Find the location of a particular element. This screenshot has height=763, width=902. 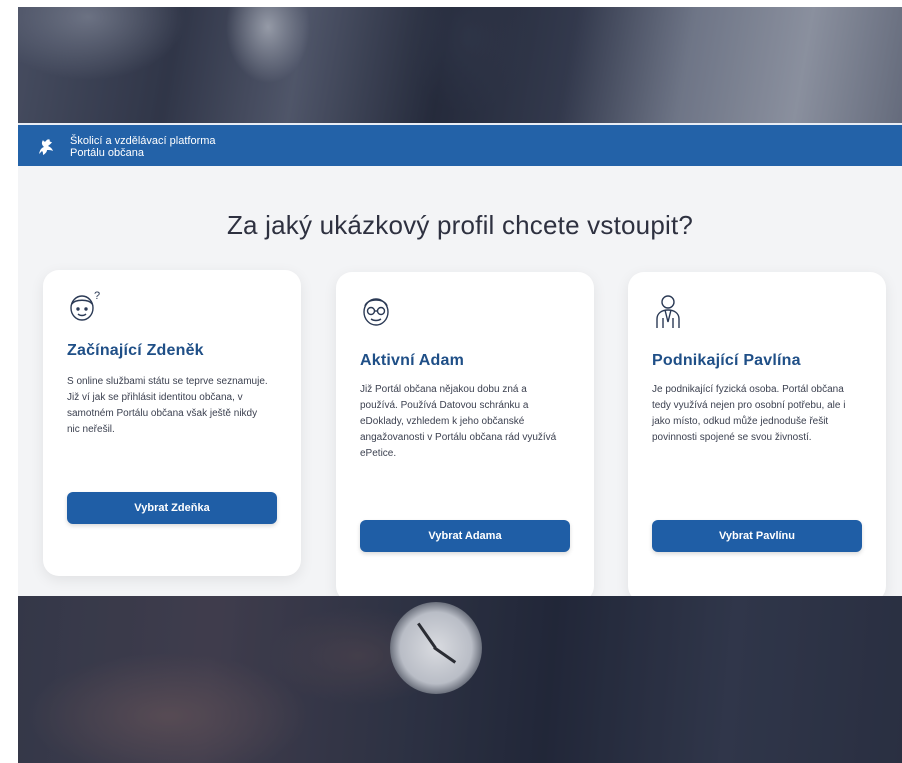

select-zdenek-button: Vybrat Zdeňka is located at coordinates (172, 508).